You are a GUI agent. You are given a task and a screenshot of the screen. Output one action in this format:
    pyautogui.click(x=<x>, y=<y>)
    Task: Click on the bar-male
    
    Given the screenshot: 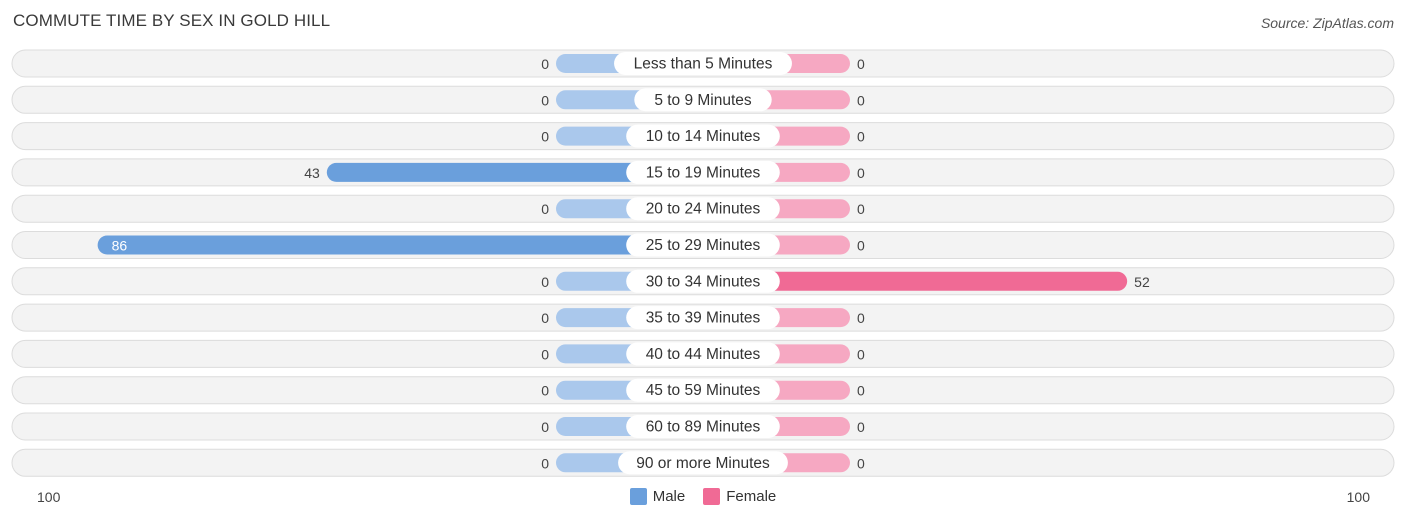 What is the action you would take?
    pyautogui.click(x=400, y=245)
    